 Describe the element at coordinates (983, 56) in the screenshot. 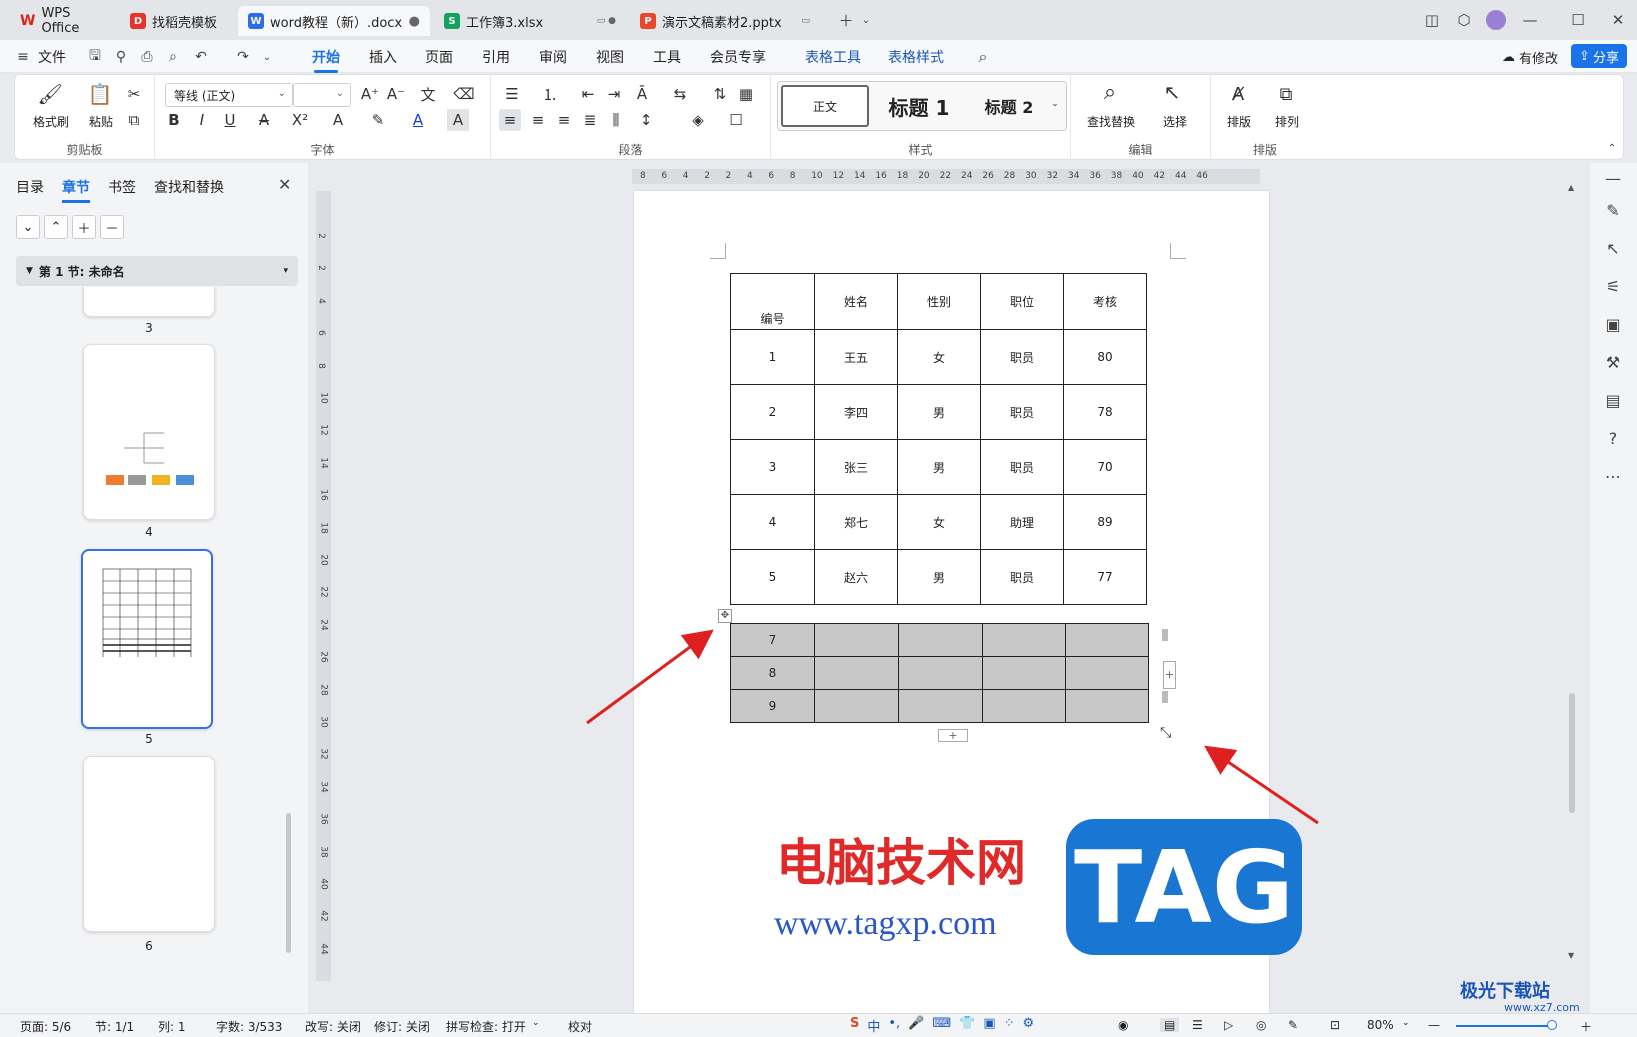

I see `search-icon: ⌕` at that location.